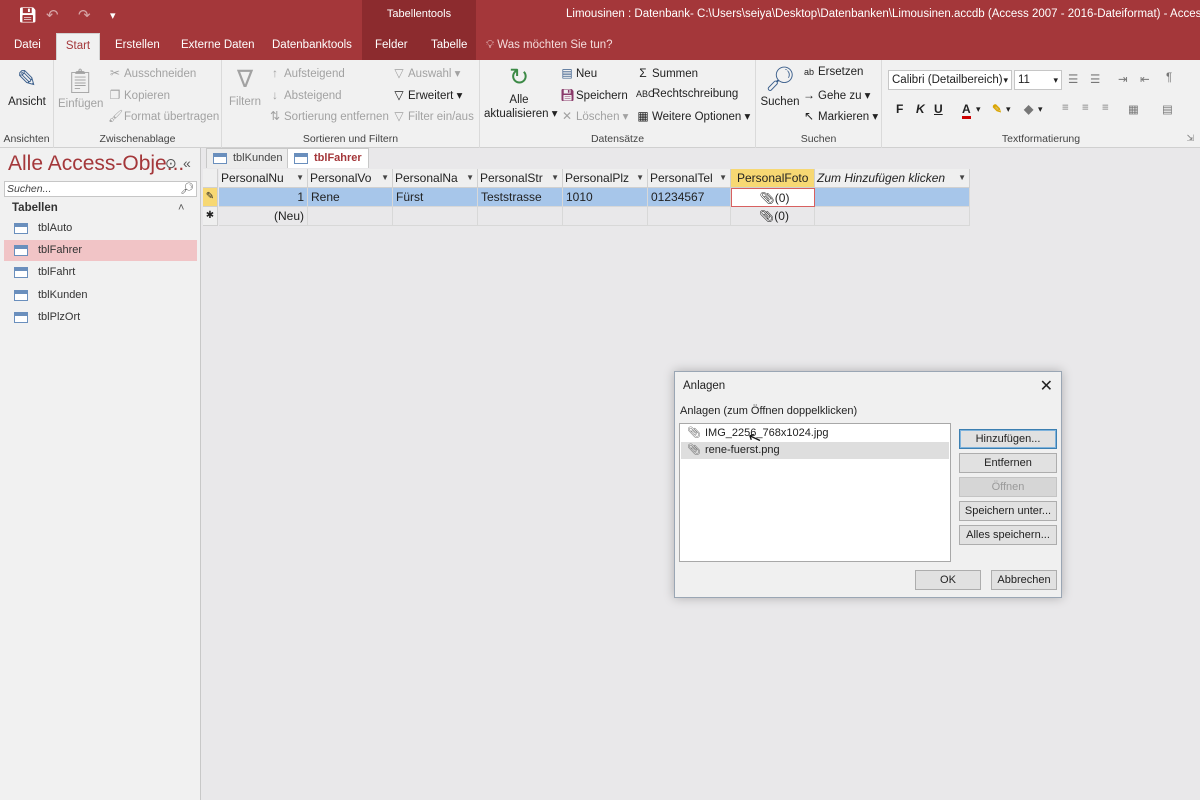 This screenshot has height=800, width=1200. I want to click on highlight-color-icon: ✎, so click(997, 109).